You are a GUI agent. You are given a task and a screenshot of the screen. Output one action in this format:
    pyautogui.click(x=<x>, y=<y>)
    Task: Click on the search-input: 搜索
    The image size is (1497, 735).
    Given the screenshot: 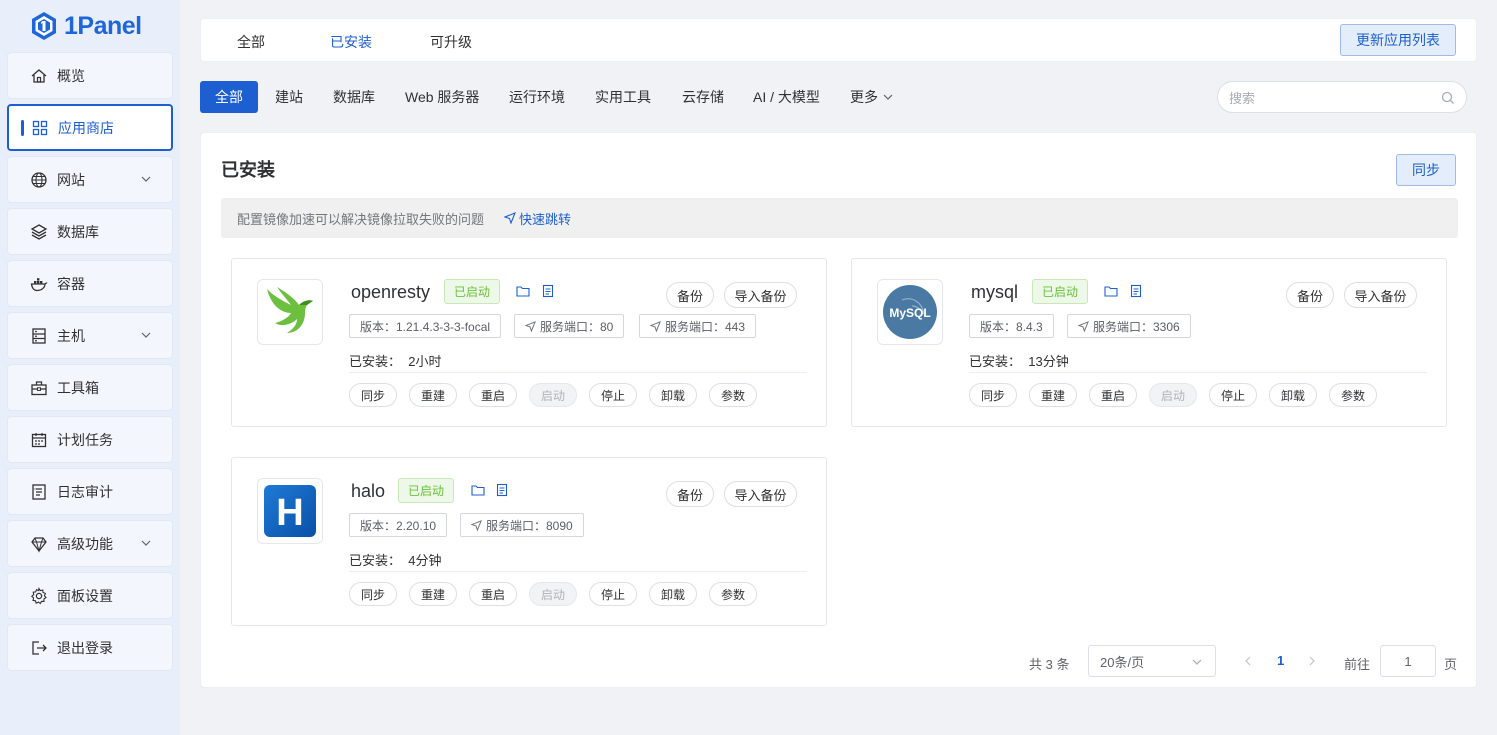 What is the action you would take?
    pyautogui.click(x=1342, y=97)
    